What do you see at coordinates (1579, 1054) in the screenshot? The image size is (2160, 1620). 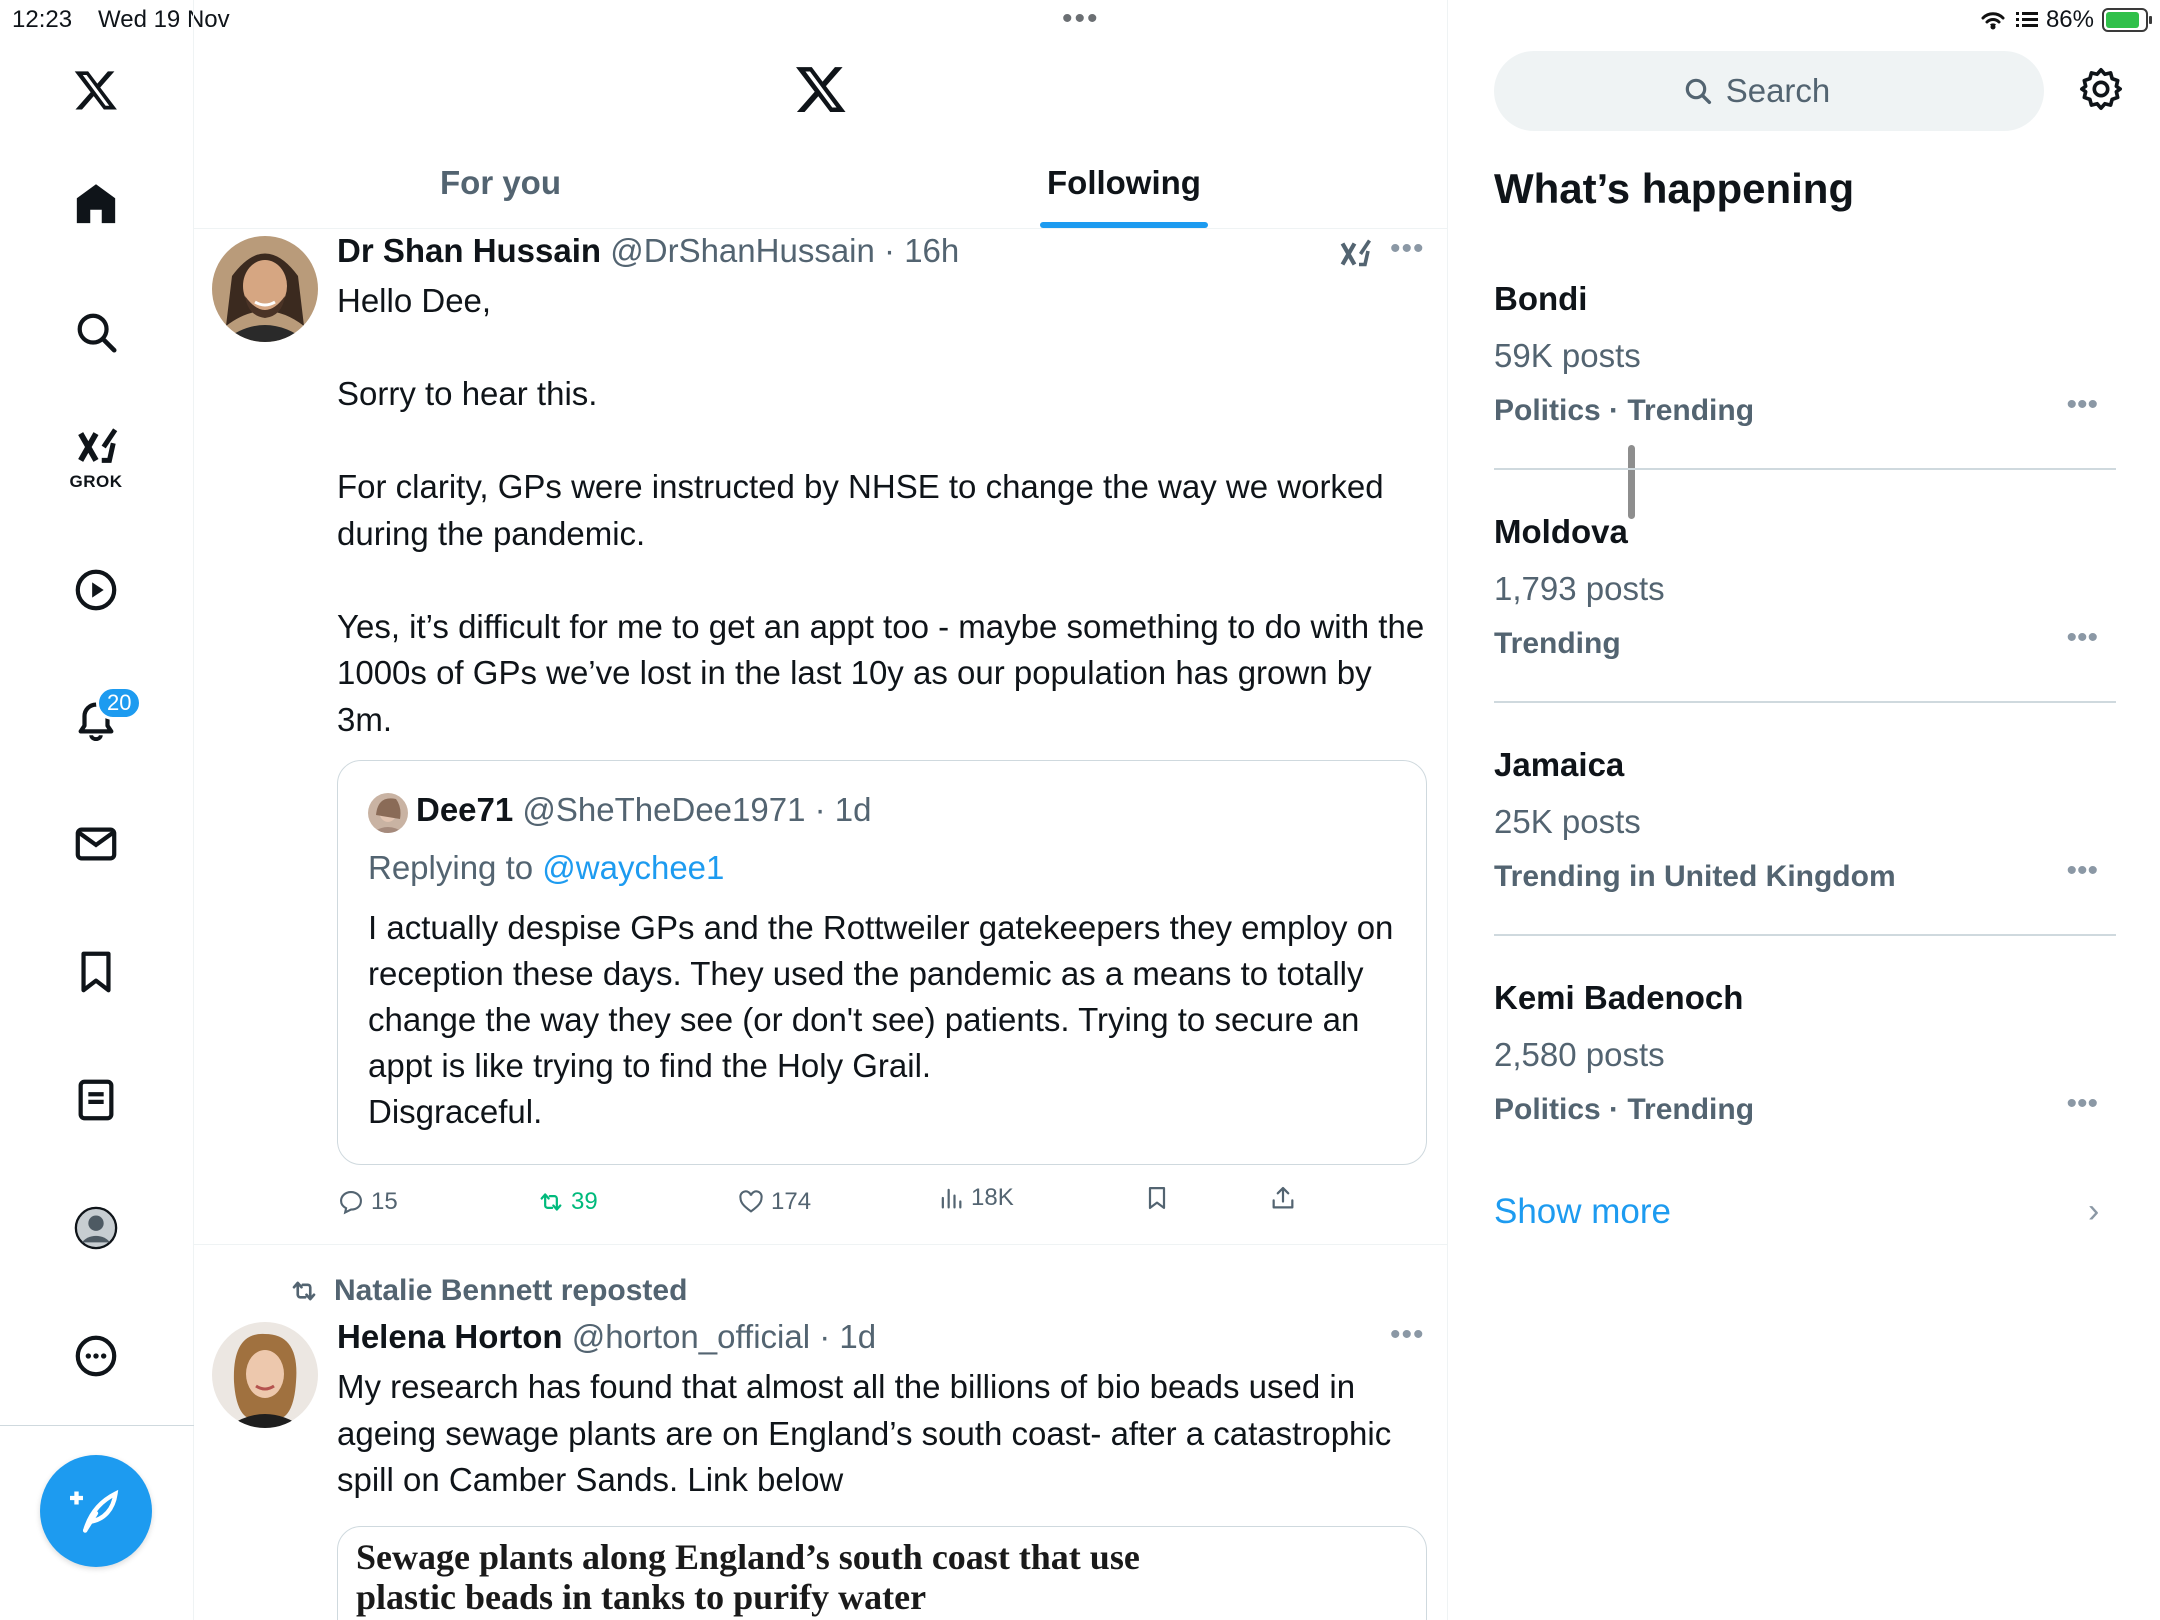 I see `trend-count: 2,580 posts` at bounding box center [1579, 1054].